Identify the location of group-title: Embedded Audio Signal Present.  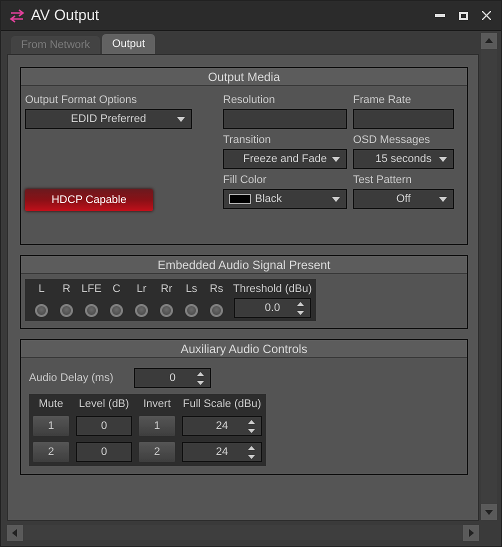
(244, 265).